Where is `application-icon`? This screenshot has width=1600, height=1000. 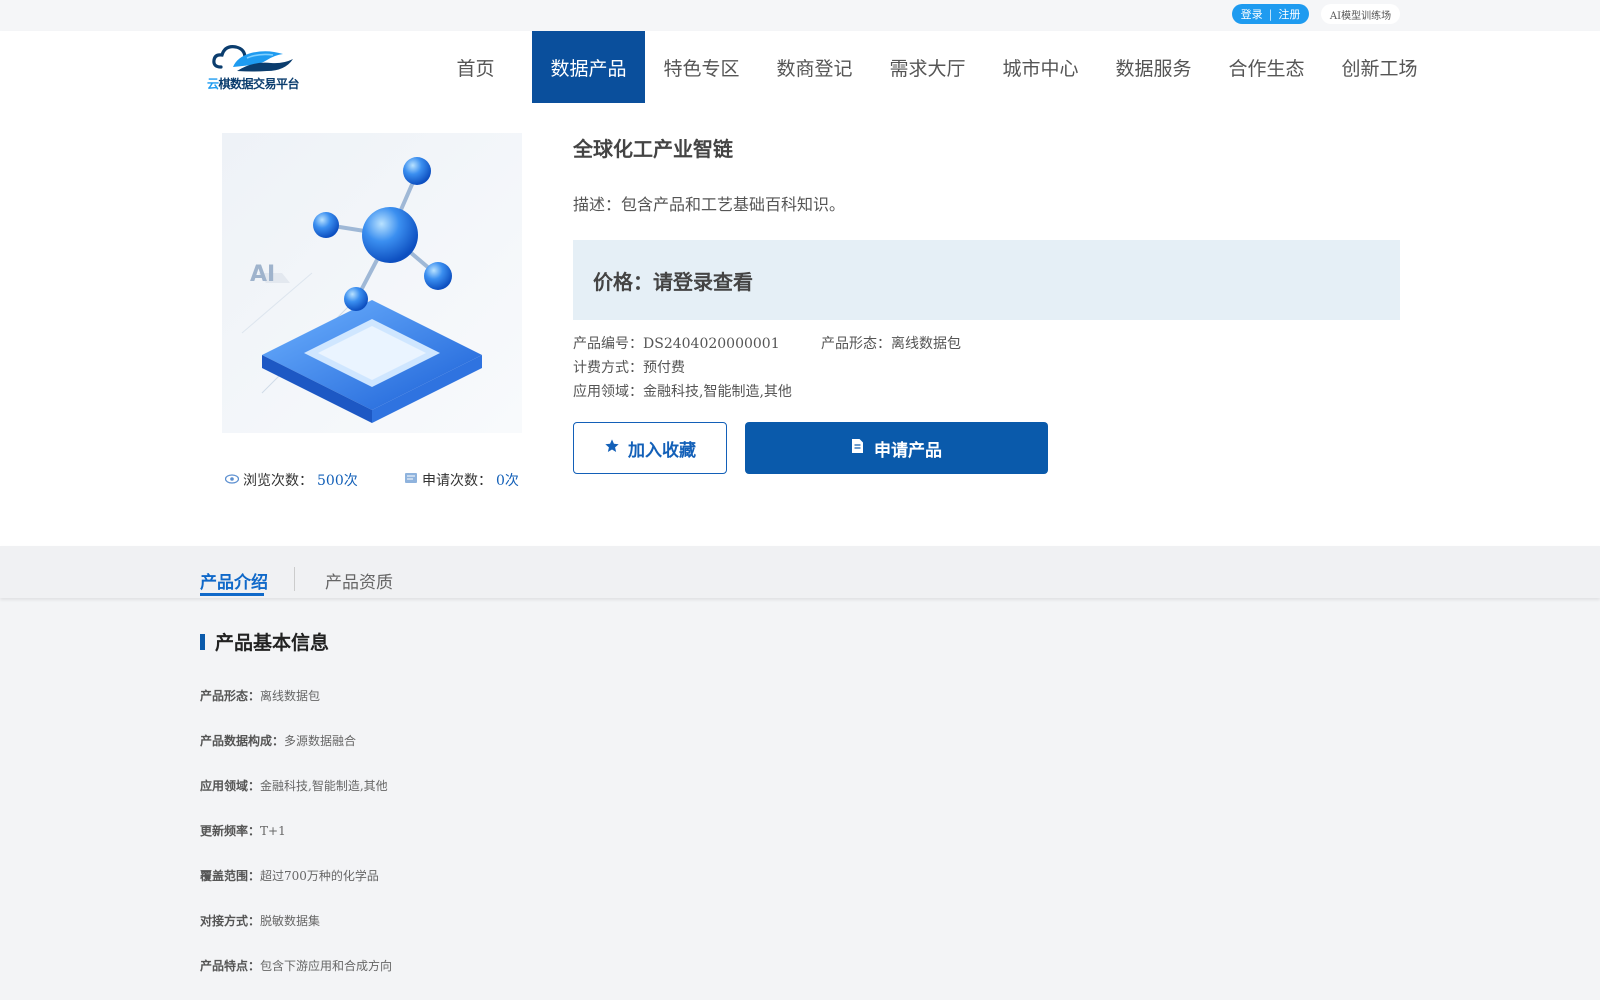 application-icon is located at coordinates (411, 480).